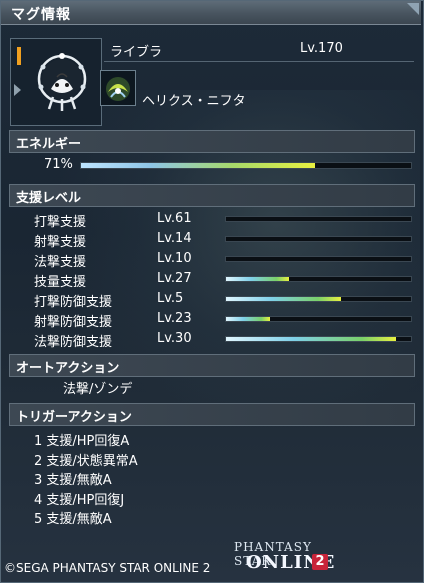 The image size is (424, 583). Describe the element at coordinates (73, 480) in the screenshot. I see `list-item: 3 支援/無敵A` at that location.